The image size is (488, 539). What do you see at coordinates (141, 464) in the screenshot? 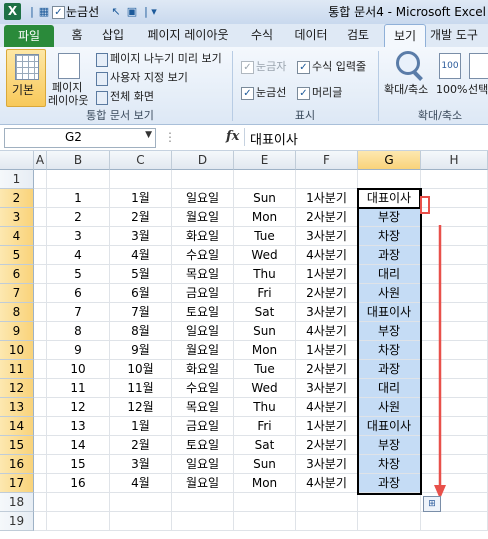
I see `cell-c16: 3월` at bounding box center [141, 464].